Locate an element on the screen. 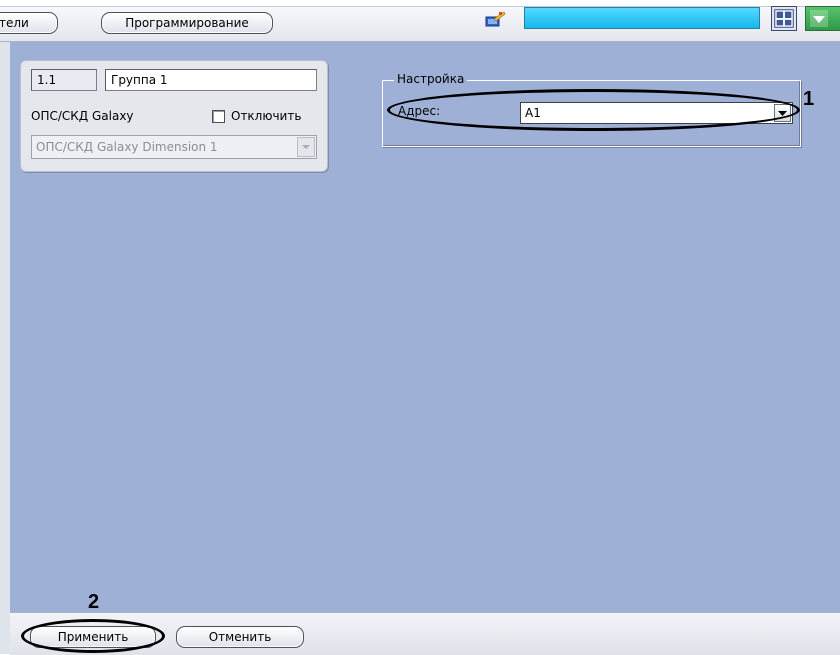 The image size is (840, 655). address-select-arrow is located at coordinates (782, 113).